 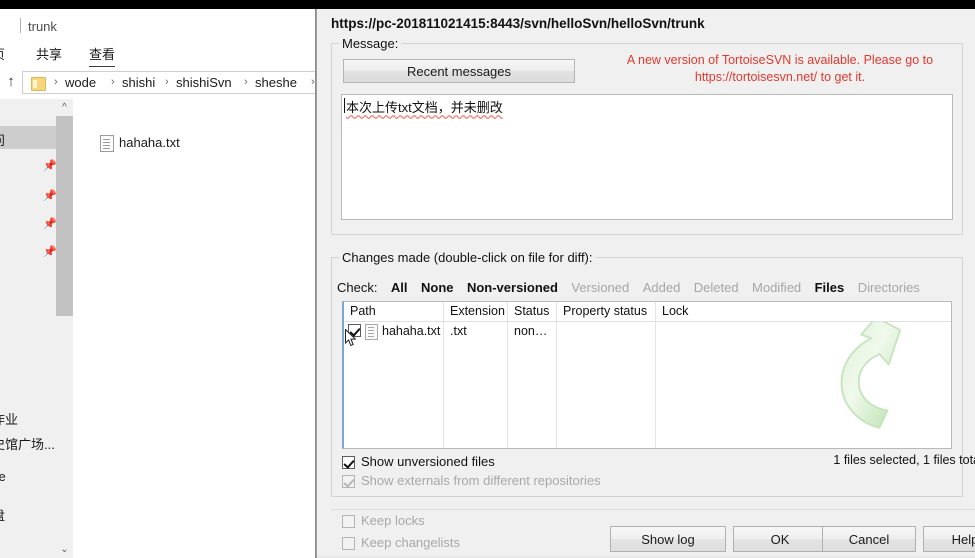 I want to click on commit-message-value: 本次上传txt文档，并未删改, so click(x=424, y=107).